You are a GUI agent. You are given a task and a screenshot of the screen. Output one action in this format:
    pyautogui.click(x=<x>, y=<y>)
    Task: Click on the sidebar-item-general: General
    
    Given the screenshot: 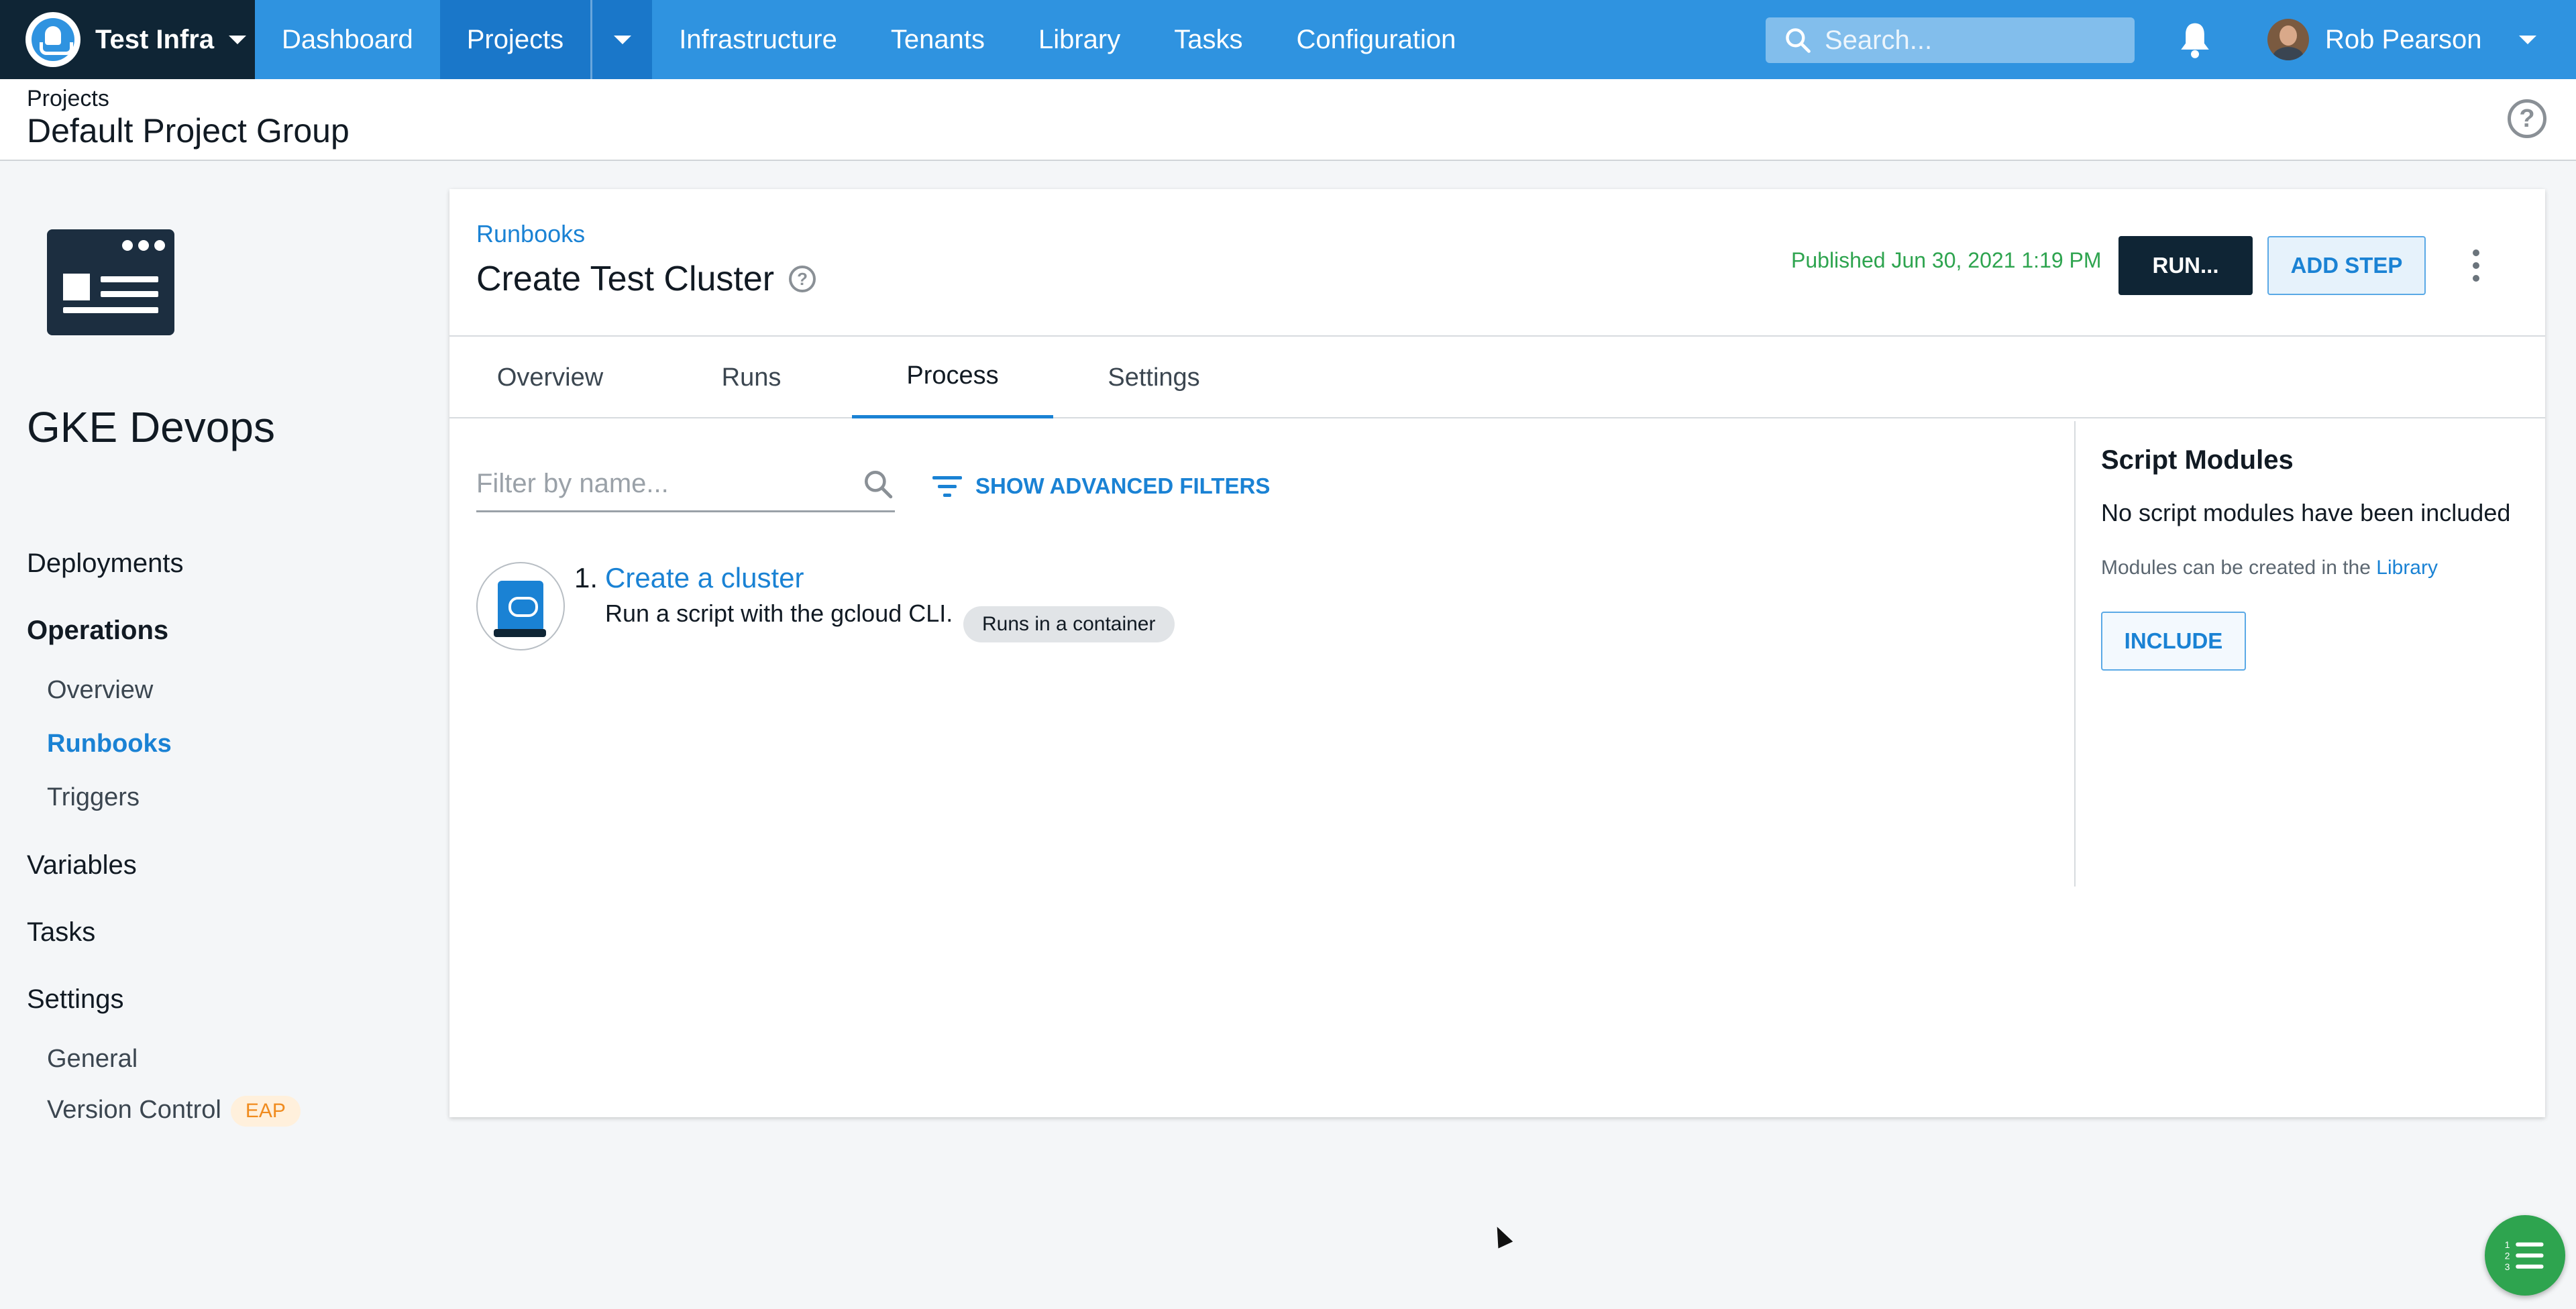 What is the action you would take?
    pyautogui.click(x=92, y=1060)
    